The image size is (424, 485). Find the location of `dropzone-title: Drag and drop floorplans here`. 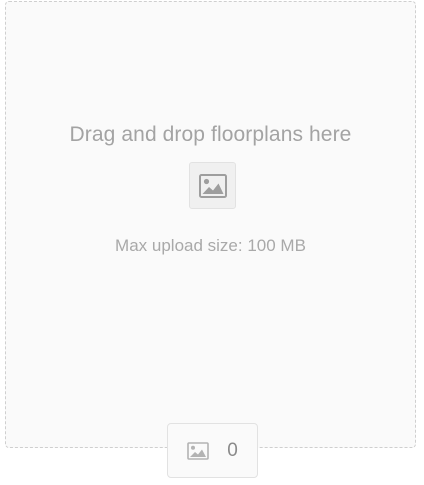

dropzone-title: Drag and drop floorplans here is located at coordinates (210, 134).